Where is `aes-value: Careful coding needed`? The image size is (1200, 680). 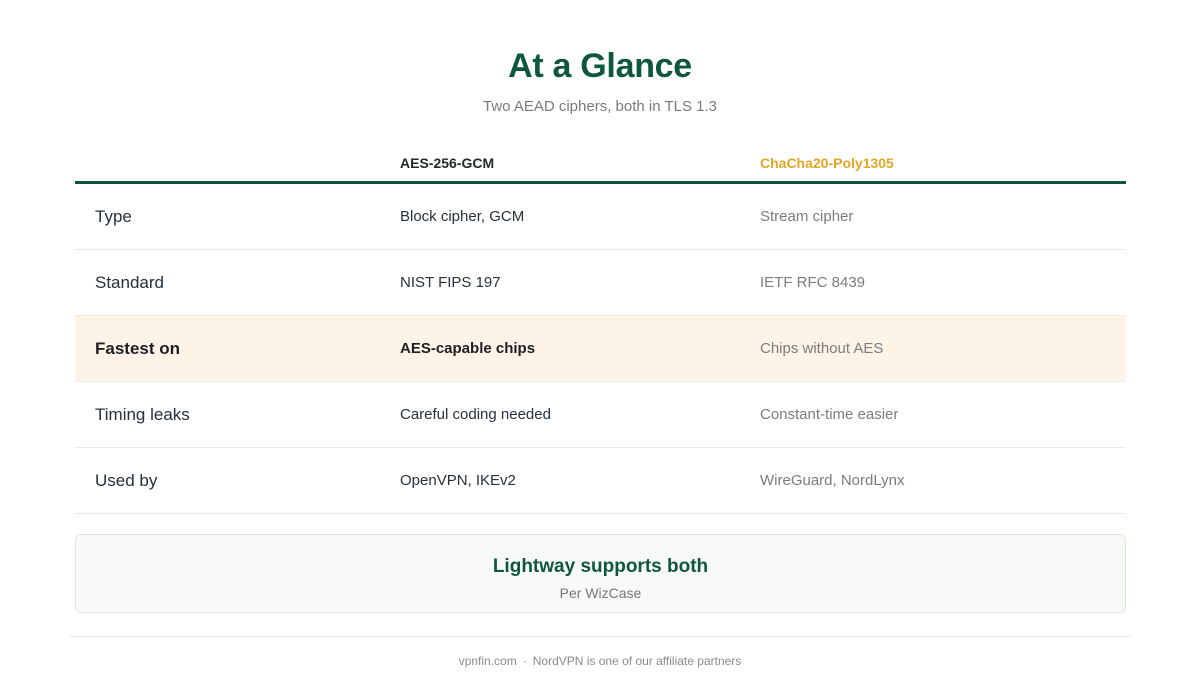
aes-value: Careful coding needed is located at coordinates (475, 414).